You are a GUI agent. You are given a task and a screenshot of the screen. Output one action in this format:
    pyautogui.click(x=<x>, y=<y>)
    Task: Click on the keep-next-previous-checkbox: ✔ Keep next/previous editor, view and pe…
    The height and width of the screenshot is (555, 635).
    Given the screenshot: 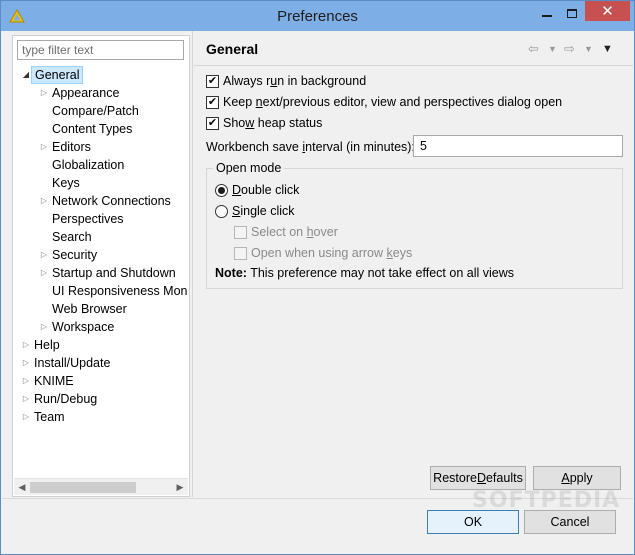 What is the action you would take?
    pyautogui.click(x=384, y=102)
    